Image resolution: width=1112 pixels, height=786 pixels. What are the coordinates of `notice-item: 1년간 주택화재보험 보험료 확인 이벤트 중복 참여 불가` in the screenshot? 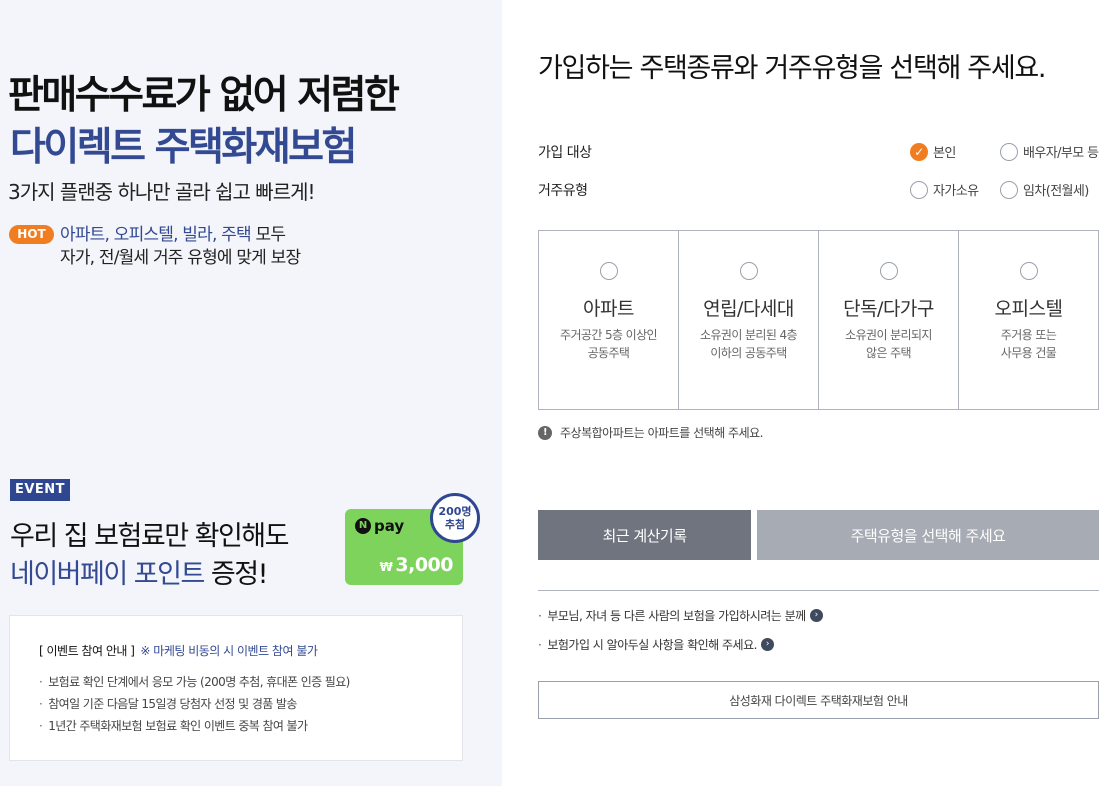 It's located at (250, 726).